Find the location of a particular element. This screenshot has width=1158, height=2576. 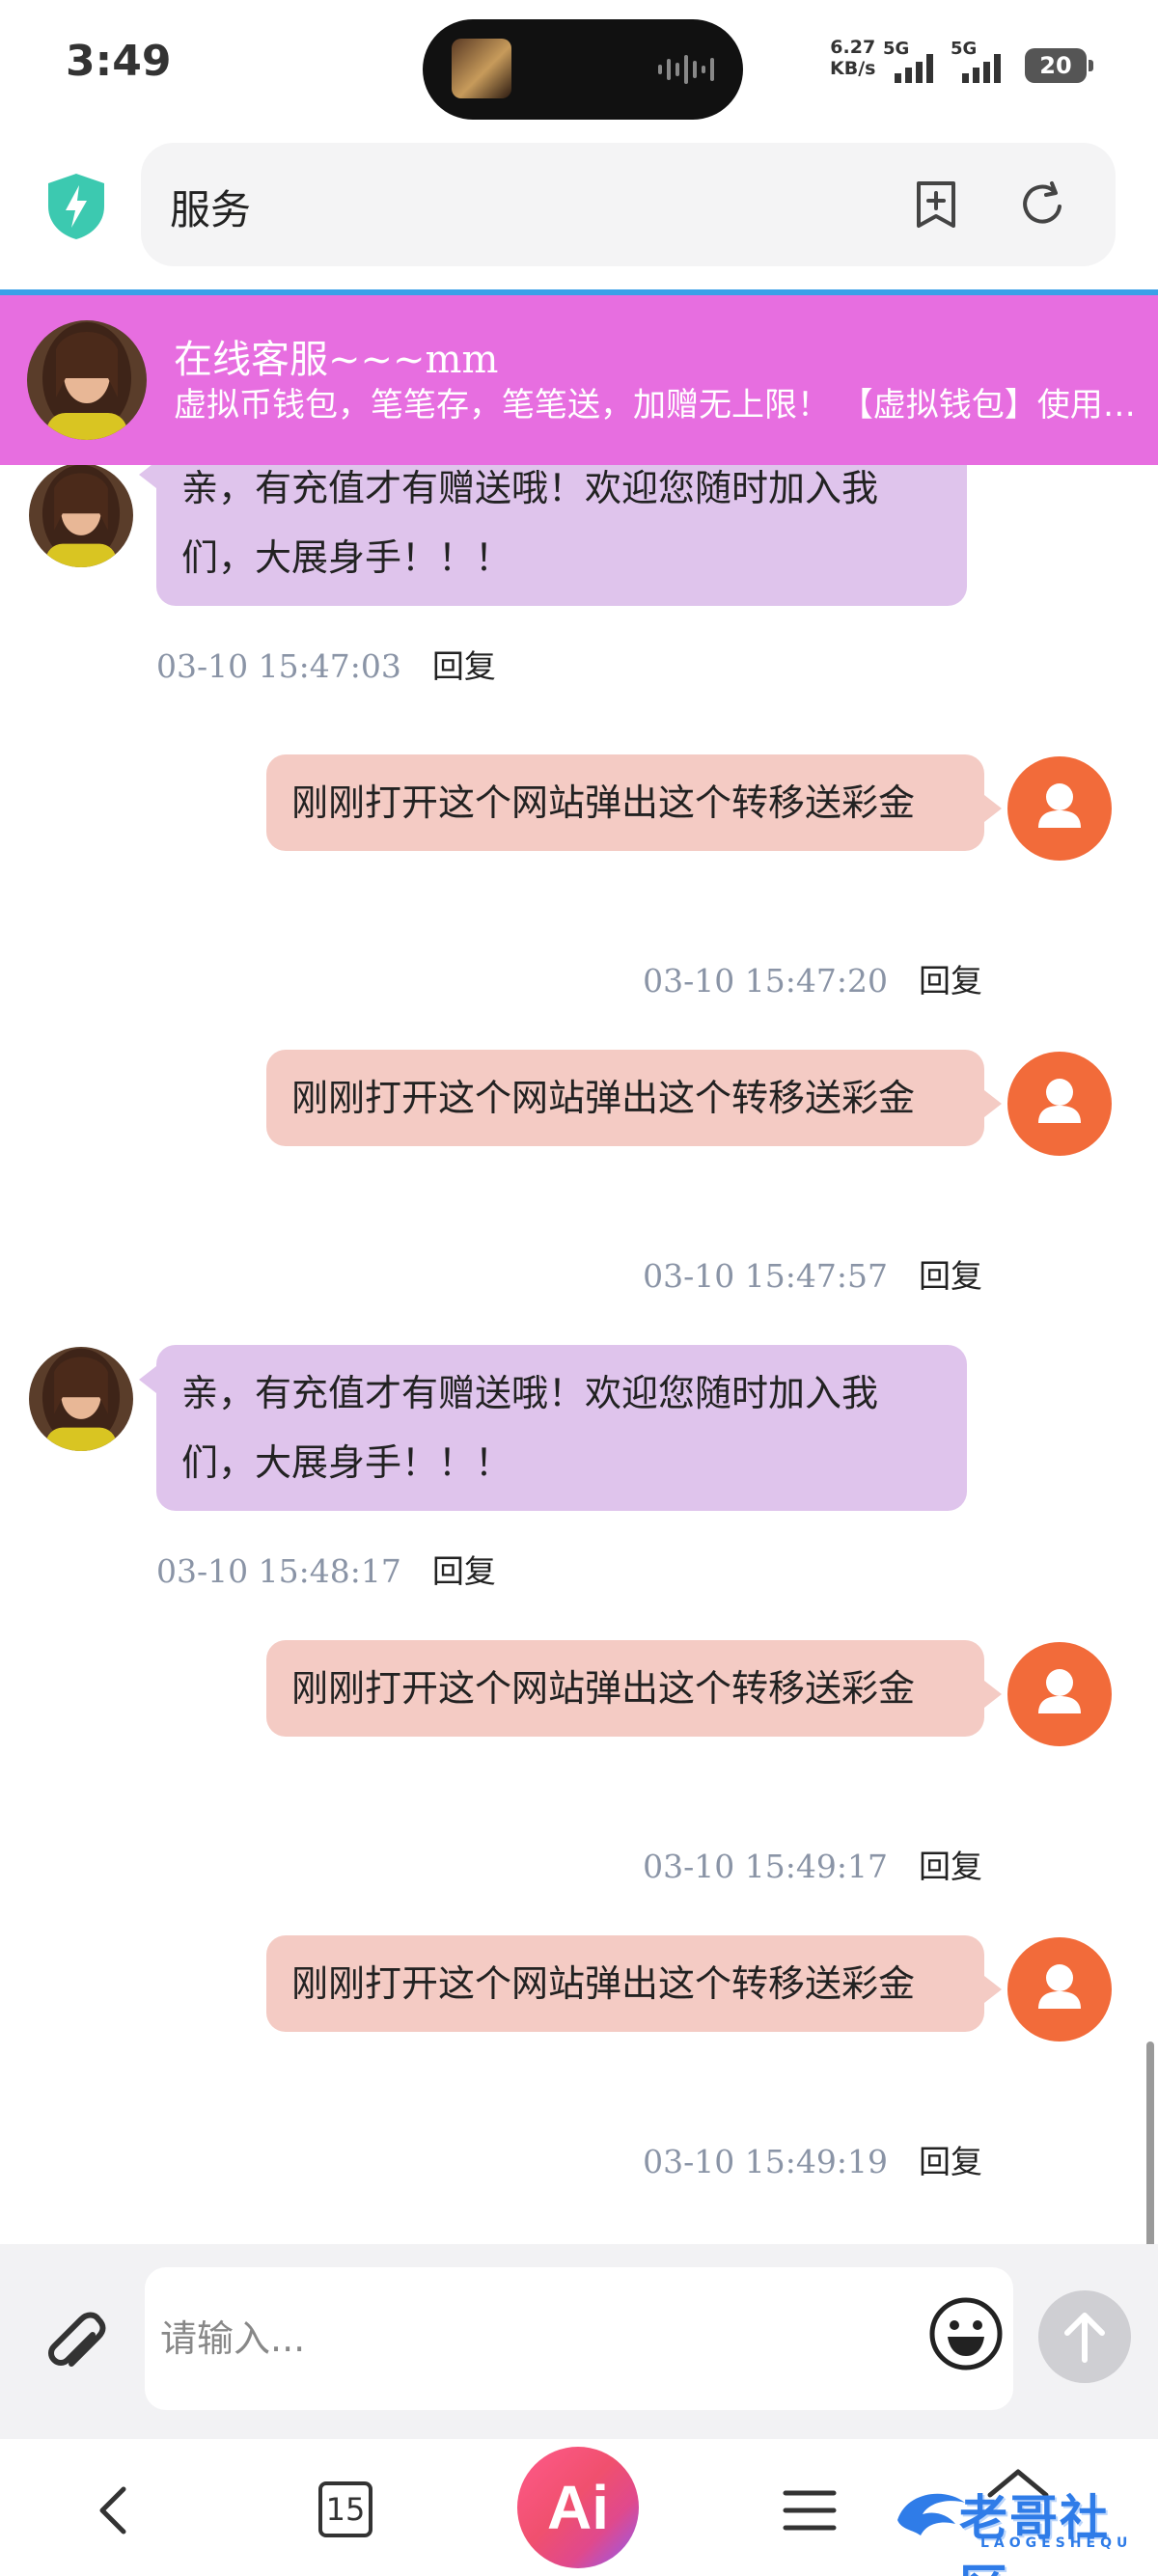

send-button is located at coordinates (1084, 2336).